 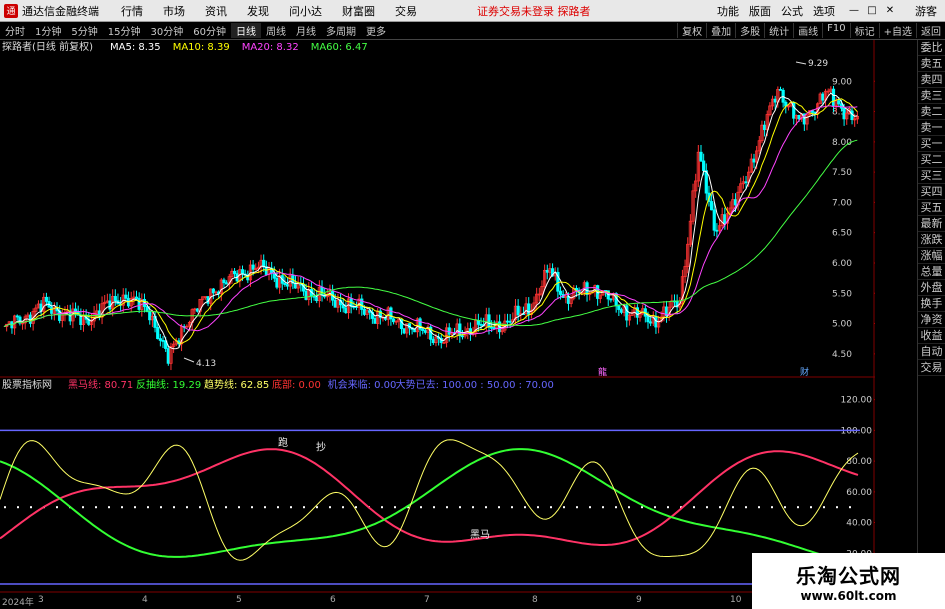 I want to click on date-label-5: 7, so click(x=427, y=600).